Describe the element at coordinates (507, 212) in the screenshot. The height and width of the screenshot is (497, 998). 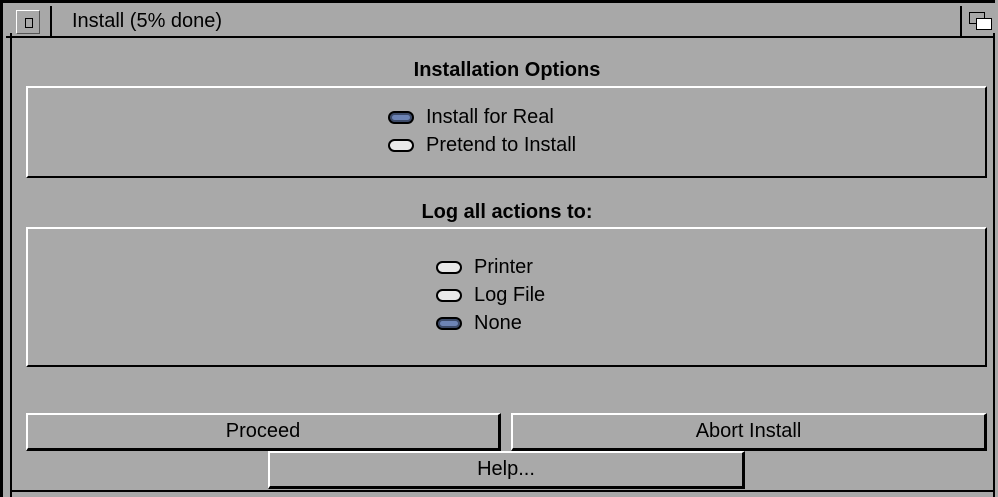
I see `log-actions-heading: Log all actions to:` at that location.